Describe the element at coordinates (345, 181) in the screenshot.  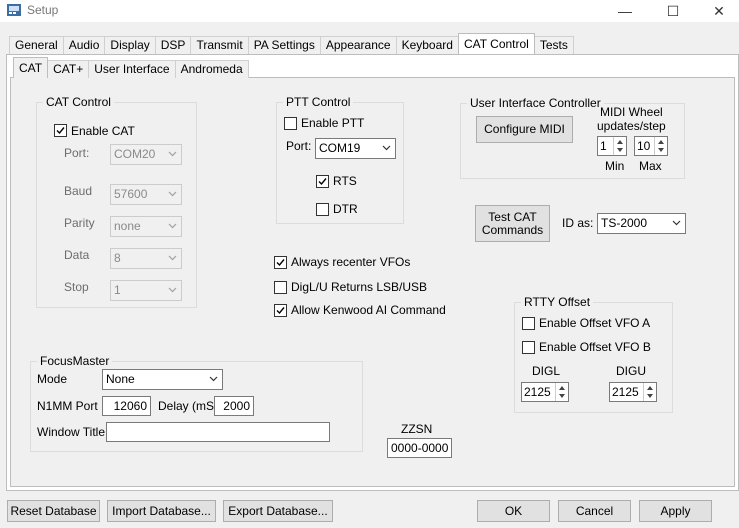
I see `rts-label: RTS` at that location.